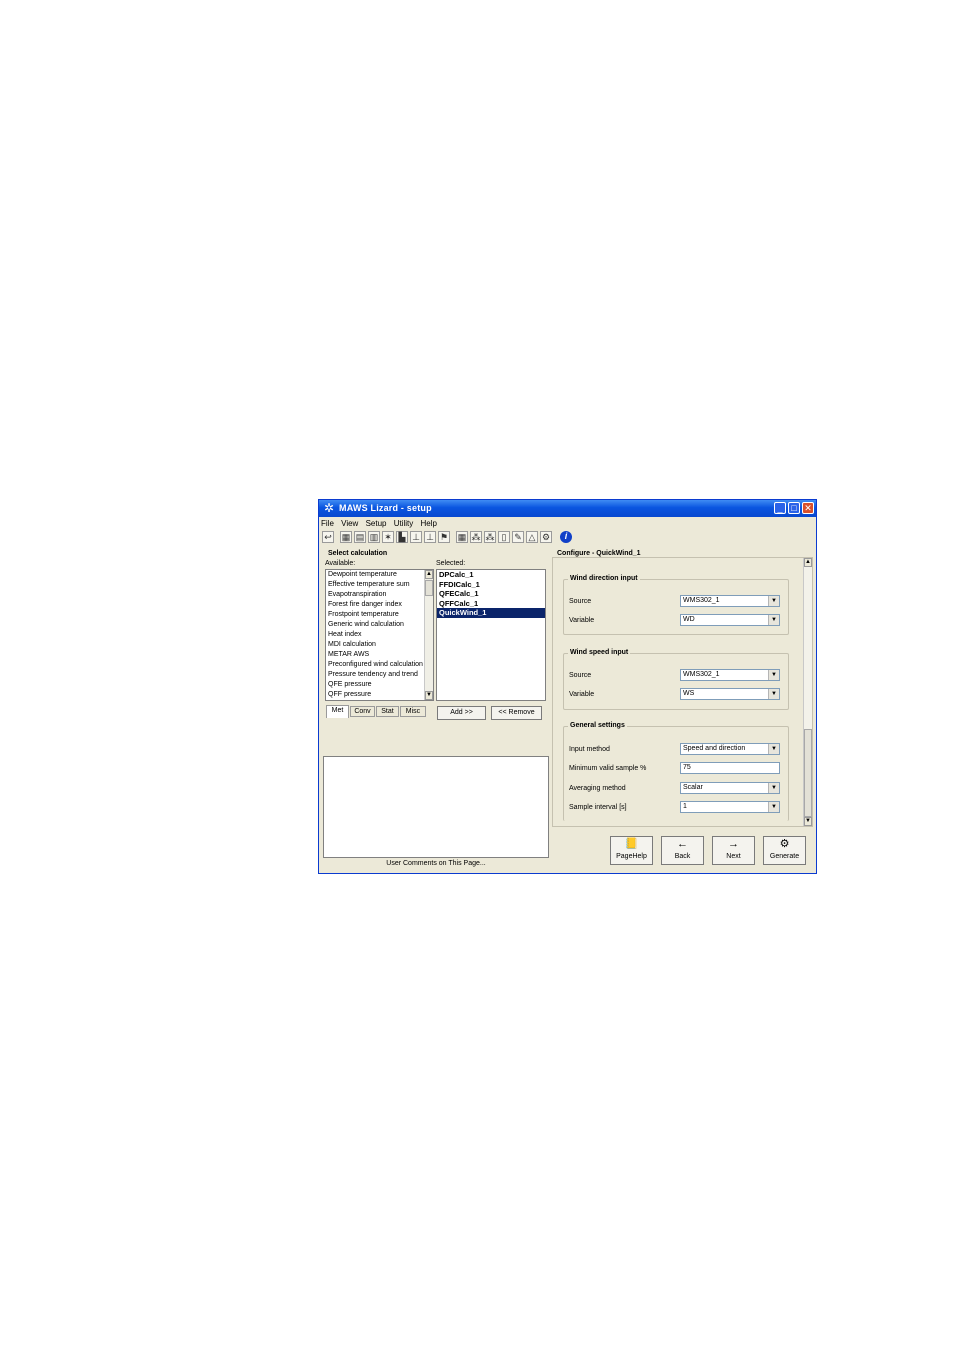 This screenshot has height=1350, width=954. I want to click on wind-direction-group: Wind direction input, so click(676, 604).